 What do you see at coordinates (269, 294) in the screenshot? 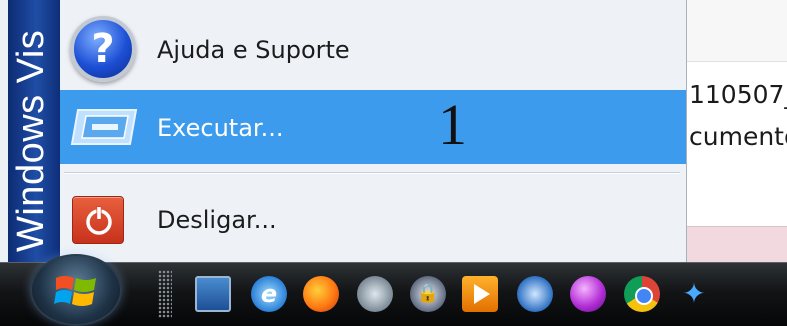
I see `internet-explorer-icon: e` at bounding box center [269, 294].